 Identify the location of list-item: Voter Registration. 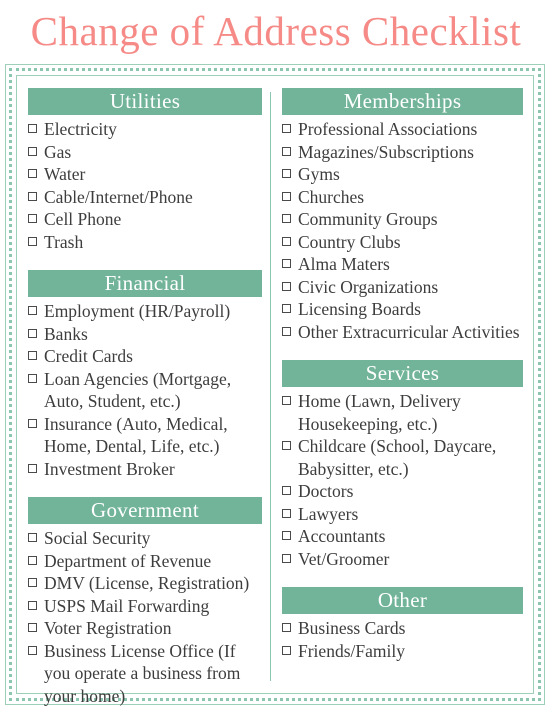
(145, 628).